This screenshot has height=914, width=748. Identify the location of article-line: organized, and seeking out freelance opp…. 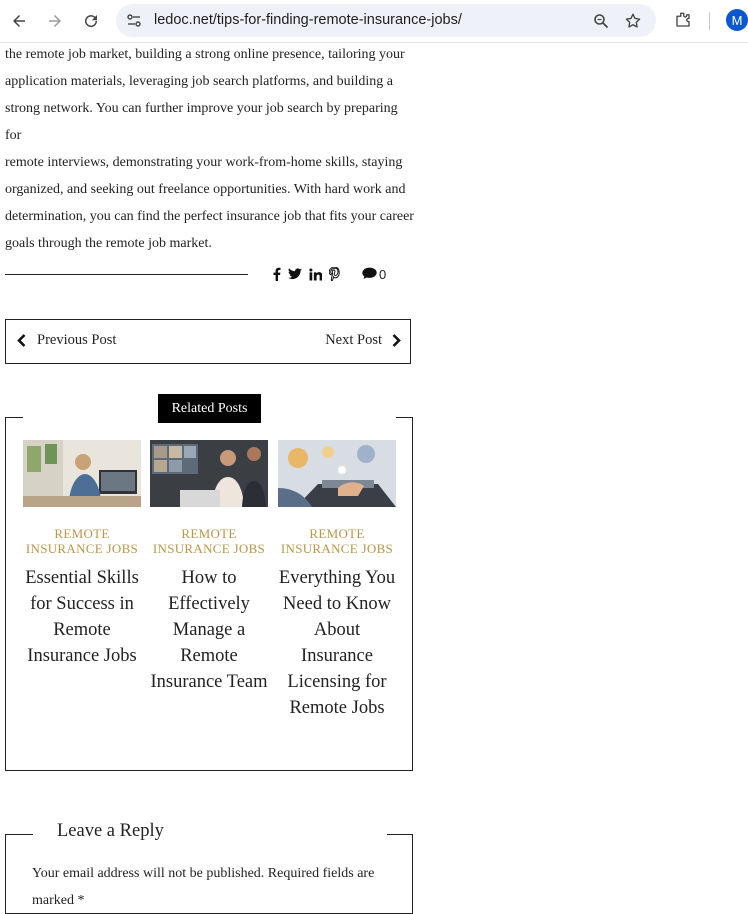
(205, 189).